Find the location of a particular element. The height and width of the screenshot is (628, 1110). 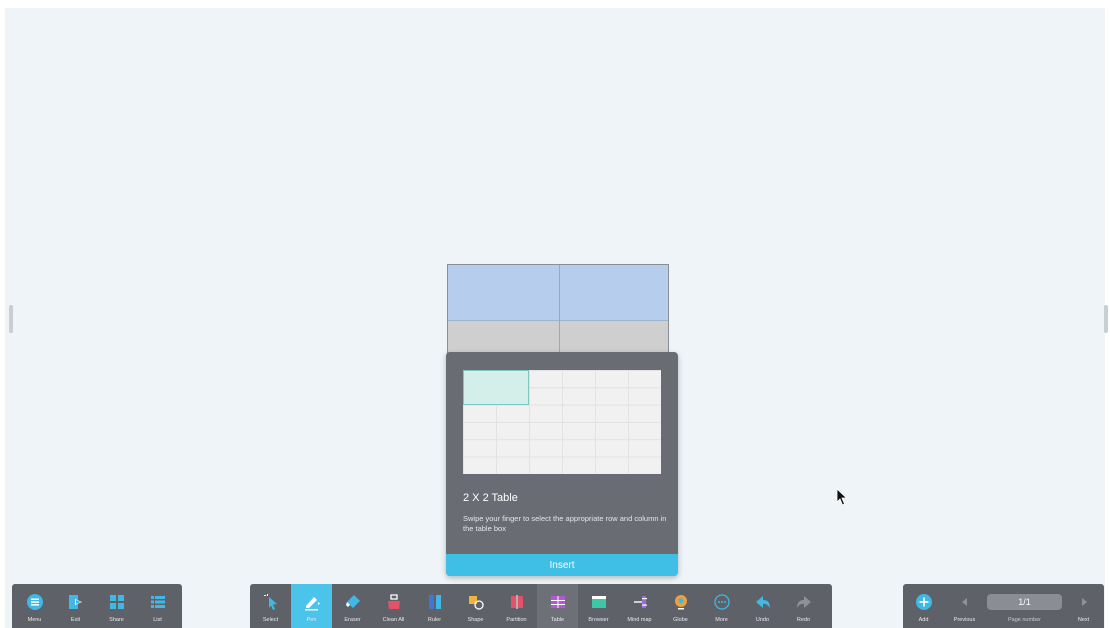

right-toolbar: Add Previous 1/1 Page number Next is located at coordinates (1003, 606).